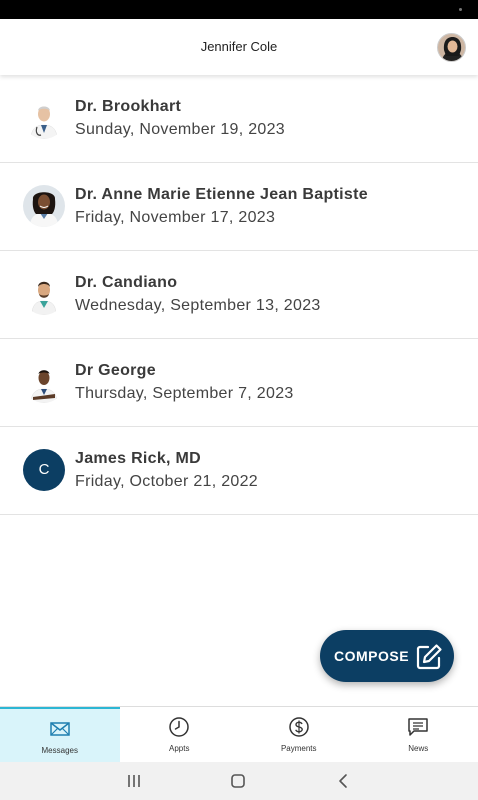 The image size is (478, 800). I want to click on thread-date: Sunday, November 19, 2023, so click(180, 129).